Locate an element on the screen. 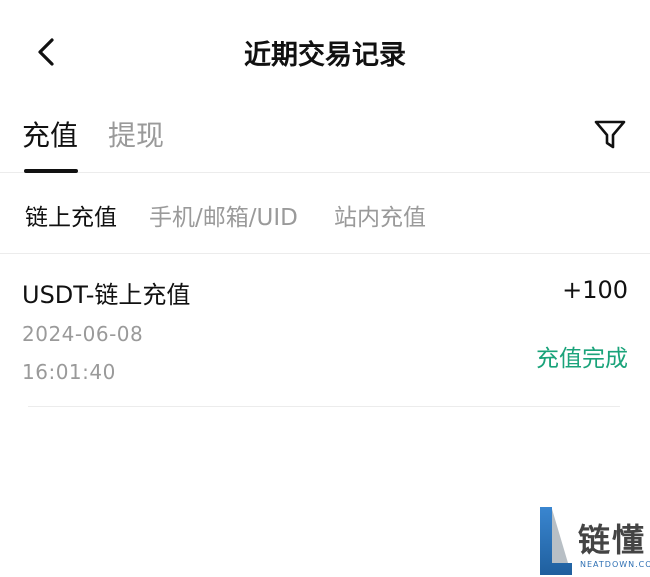 This screenshot has height=577, width=650. page-title: 近期交易记录 is located at coordinates (325, 55).